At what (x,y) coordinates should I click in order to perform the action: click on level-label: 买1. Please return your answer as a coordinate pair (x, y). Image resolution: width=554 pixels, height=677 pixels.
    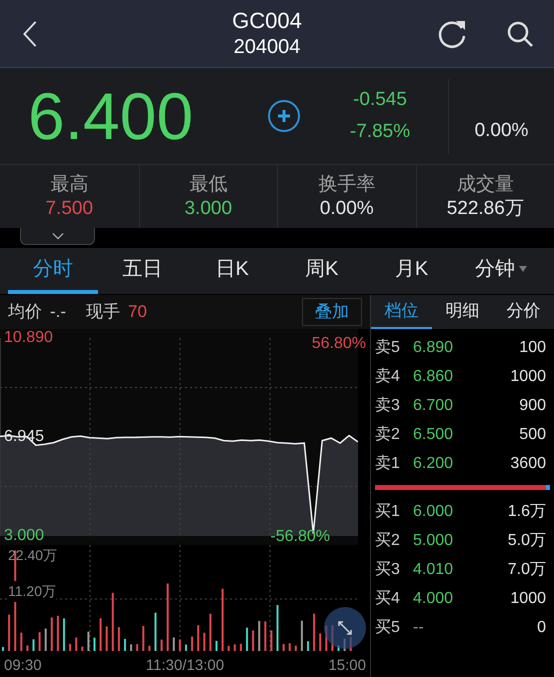
    Looking at the image, I should click on (388, 512).